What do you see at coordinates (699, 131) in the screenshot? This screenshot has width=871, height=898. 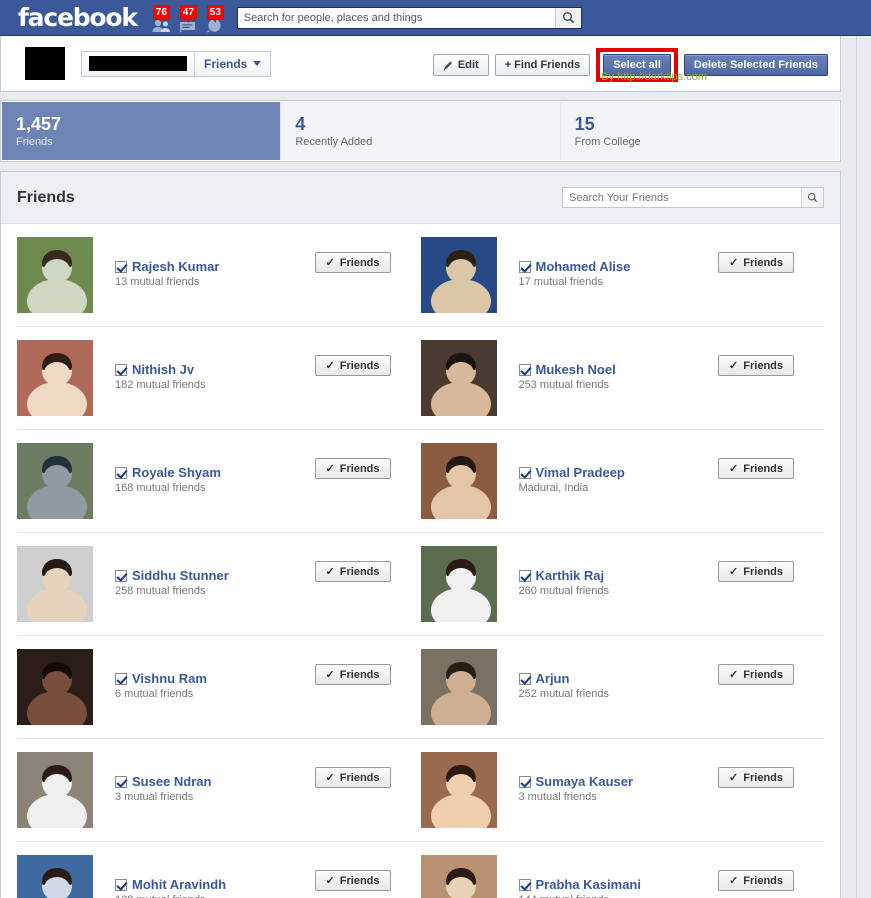 I see `stat-tile-from-college: 15 From College` at bounding box center [699, 131].